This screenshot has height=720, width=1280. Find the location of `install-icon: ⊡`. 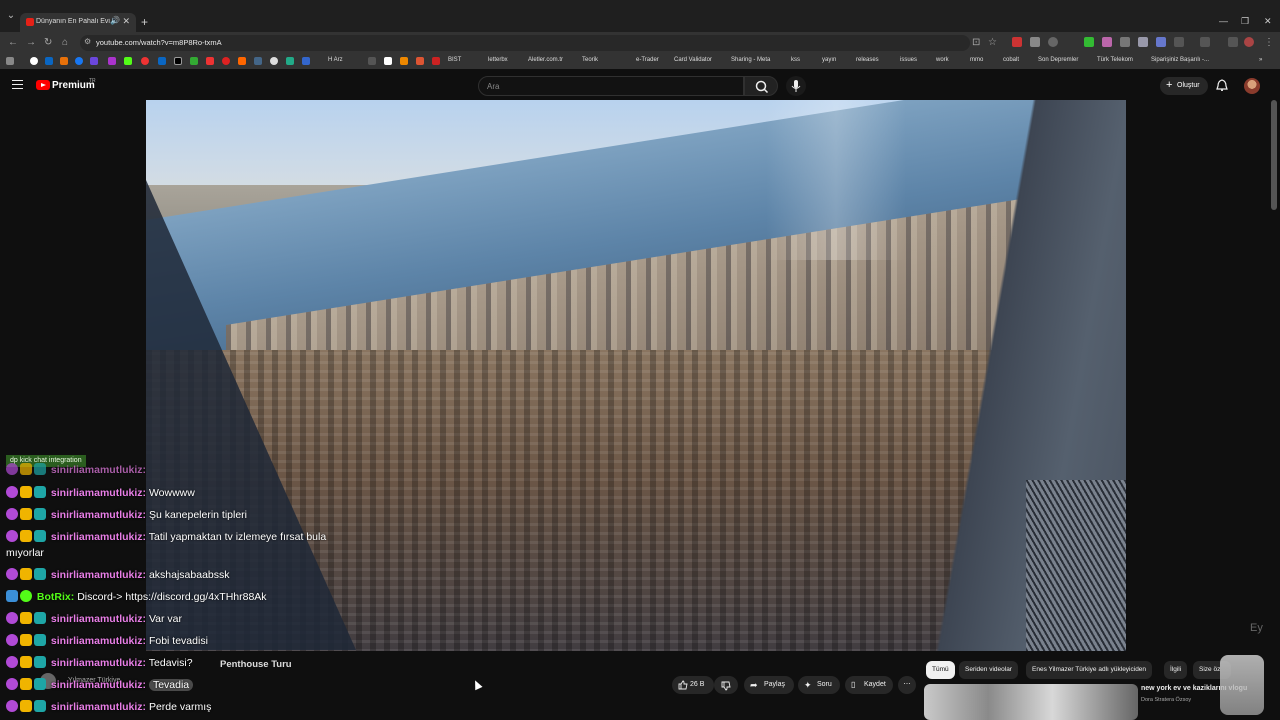

install-icon: ⊡ is located at coordinates (976, 42).